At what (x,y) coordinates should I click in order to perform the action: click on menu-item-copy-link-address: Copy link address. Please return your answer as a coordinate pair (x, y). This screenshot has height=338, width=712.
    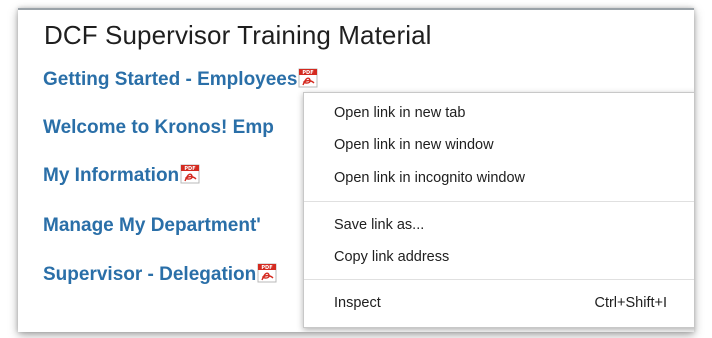
    Looking at the image, I should click on (499, 257).